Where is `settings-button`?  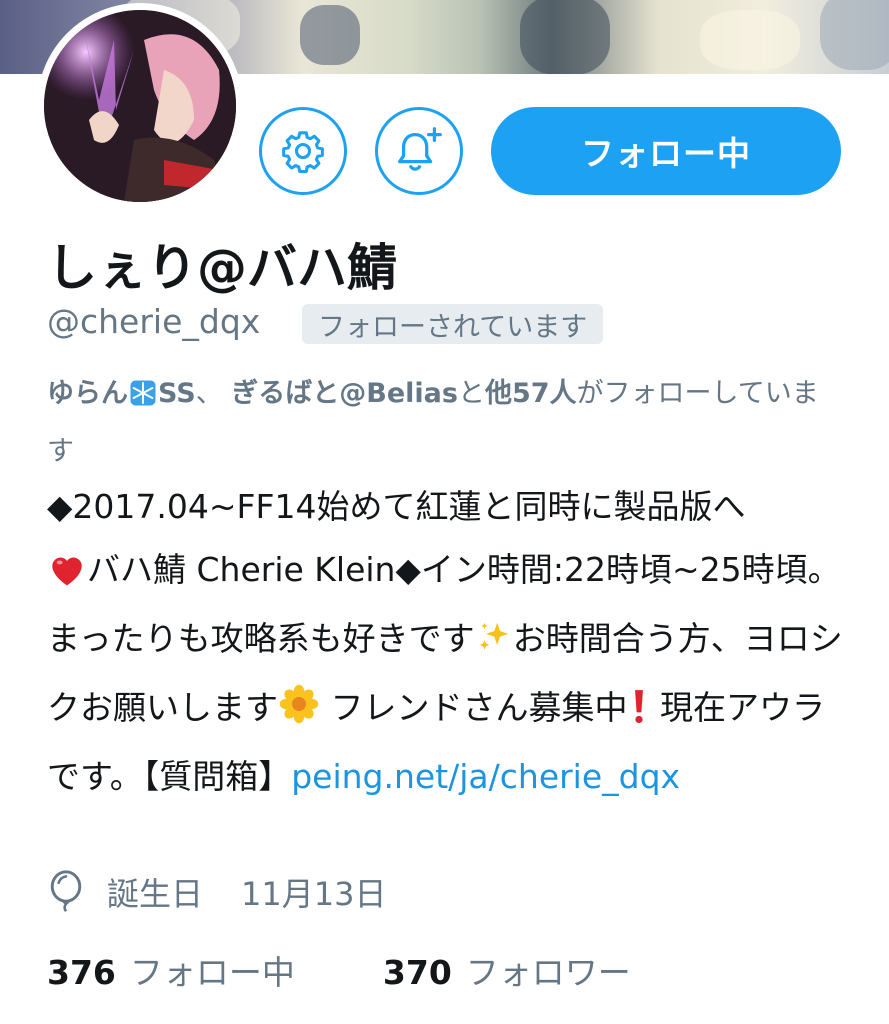 settings-button is located at coordinates (303, 151).